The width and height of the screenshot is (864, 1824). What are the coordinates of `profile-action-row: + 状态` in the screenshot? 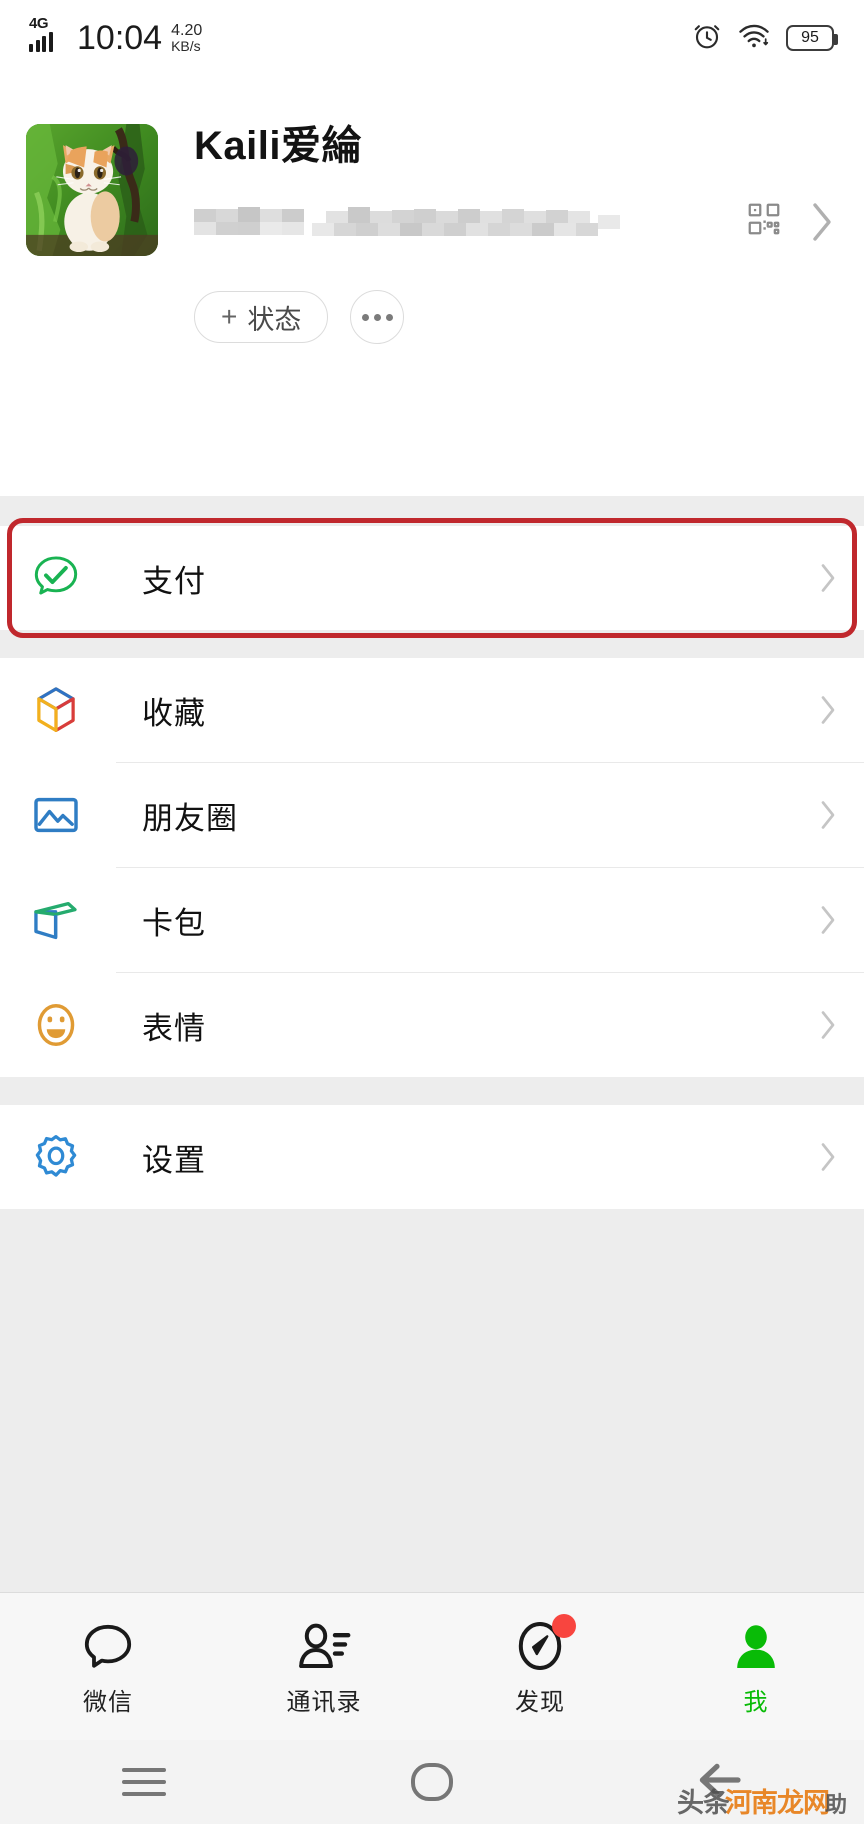 It's located at (516, 317).